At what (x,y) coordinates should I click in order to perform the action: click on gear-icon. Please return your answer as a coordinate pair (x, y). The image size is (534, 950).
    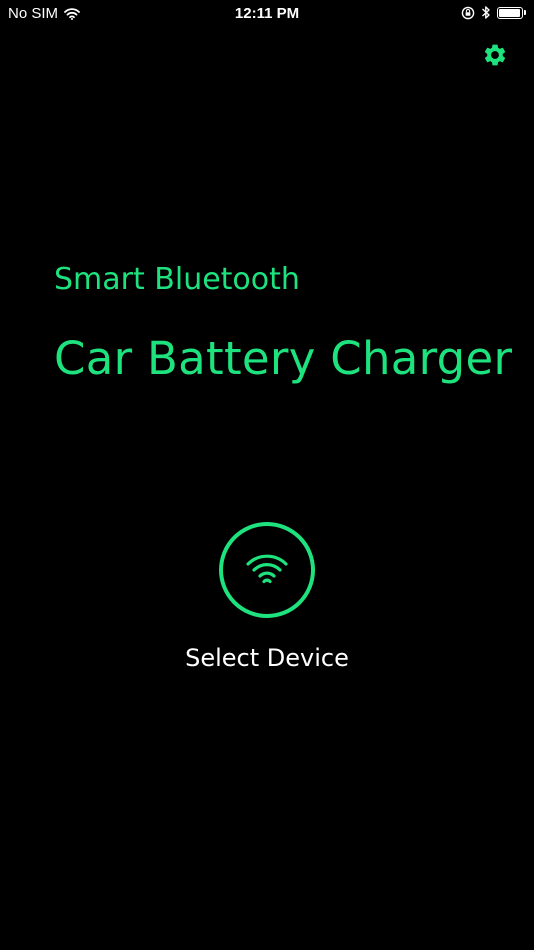
    Looking at the image, I should click on (495, 55).